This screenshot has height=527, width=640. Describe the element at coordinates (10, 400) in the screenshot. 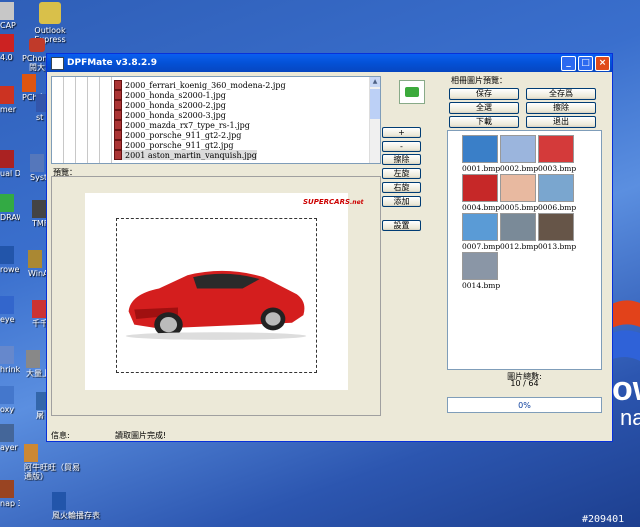

I see `desktop-icon: oxy` at that location.